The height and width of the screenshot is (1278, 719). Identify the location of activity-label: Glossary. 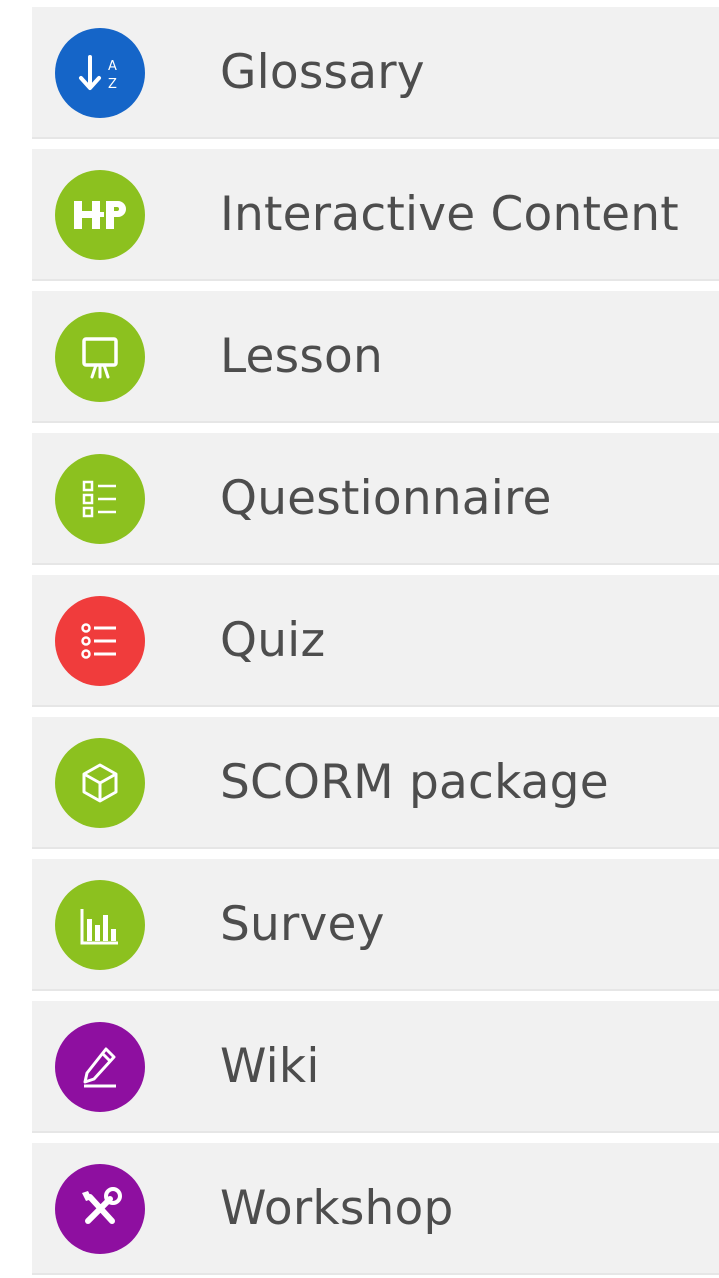
(322, 72).